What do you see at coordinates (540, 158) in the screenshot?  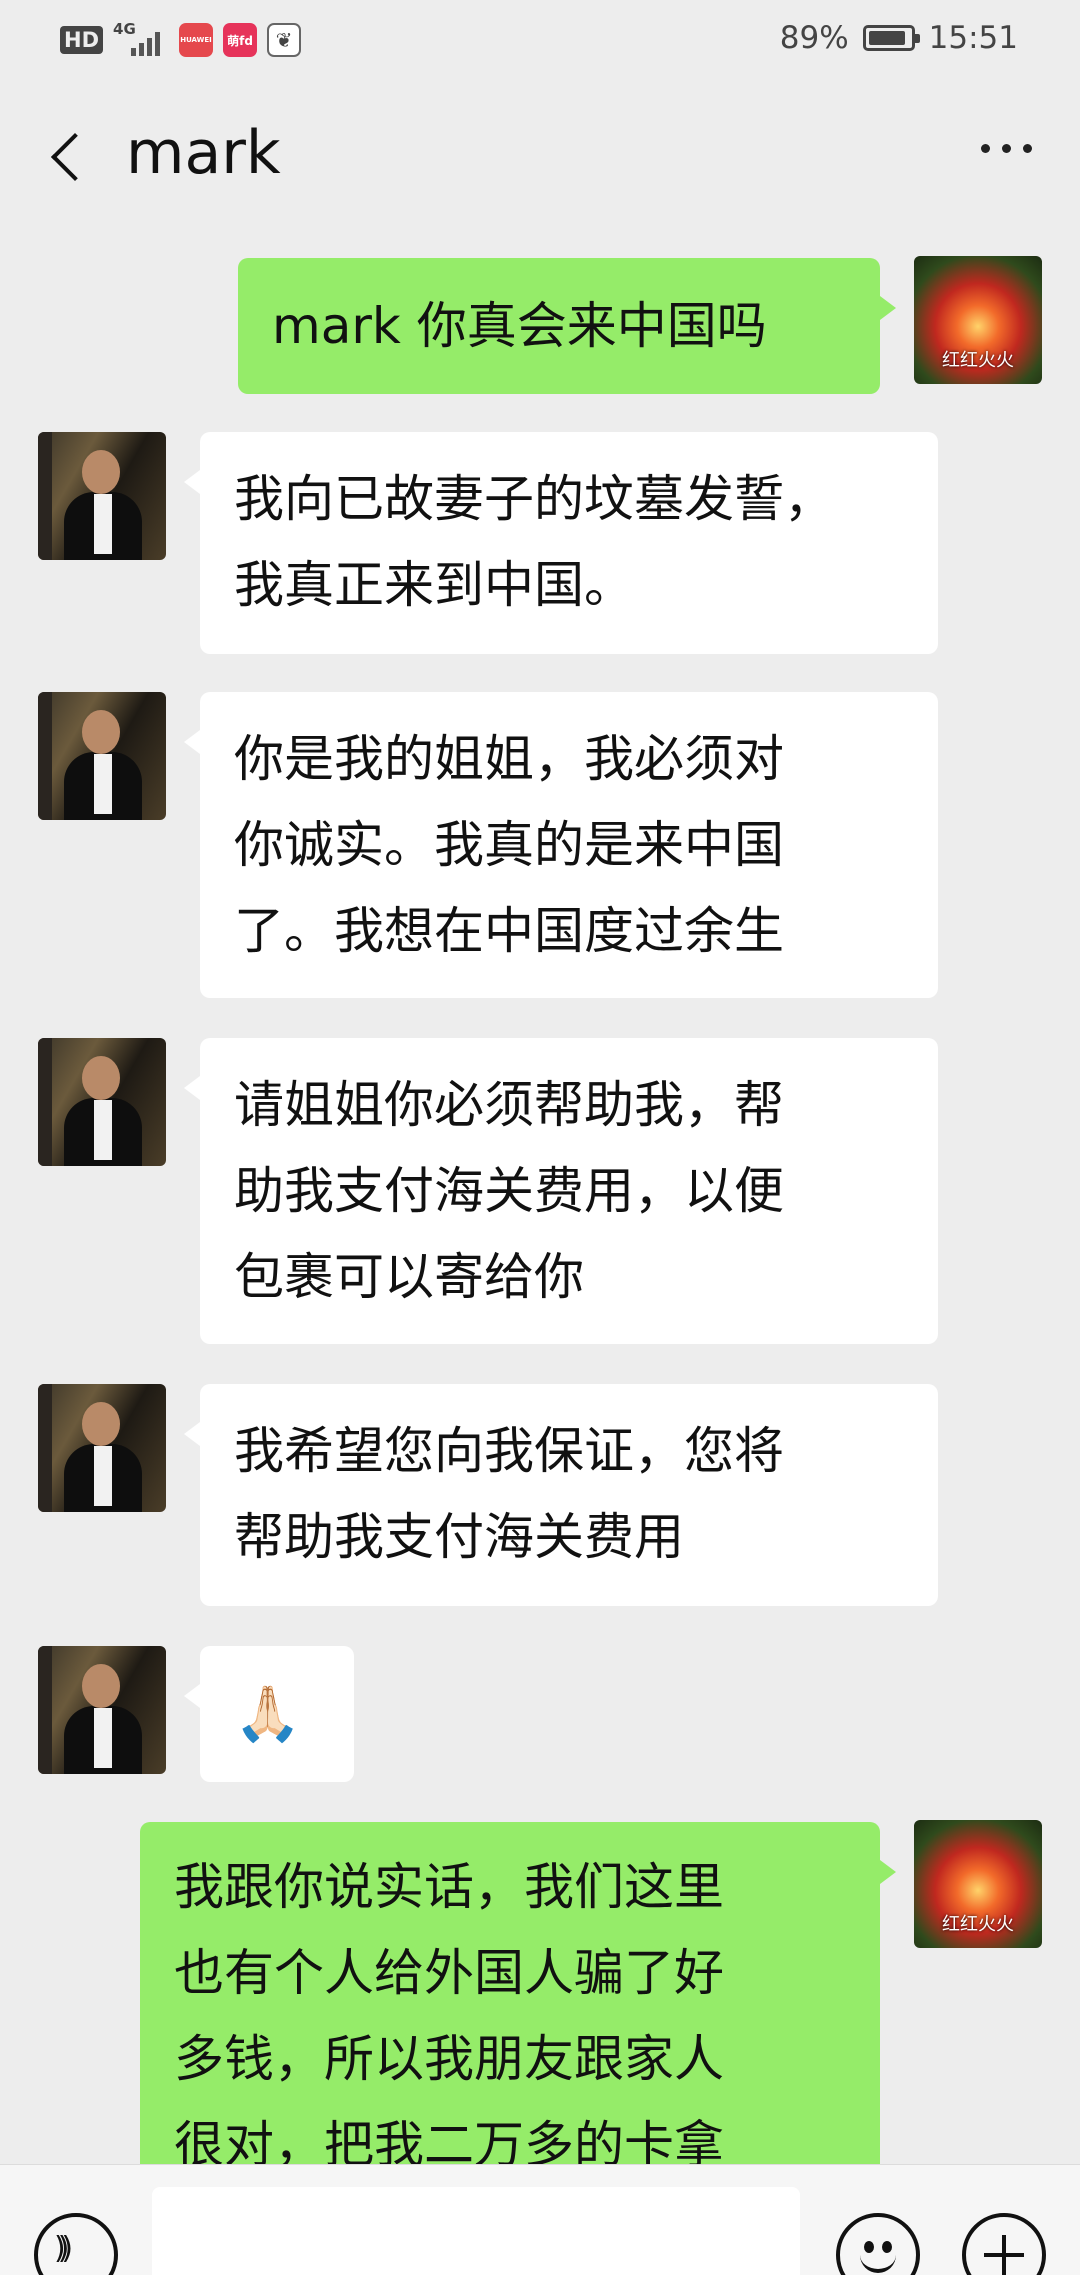 I see `chat-header: mark` at bounding box center [540, 158].